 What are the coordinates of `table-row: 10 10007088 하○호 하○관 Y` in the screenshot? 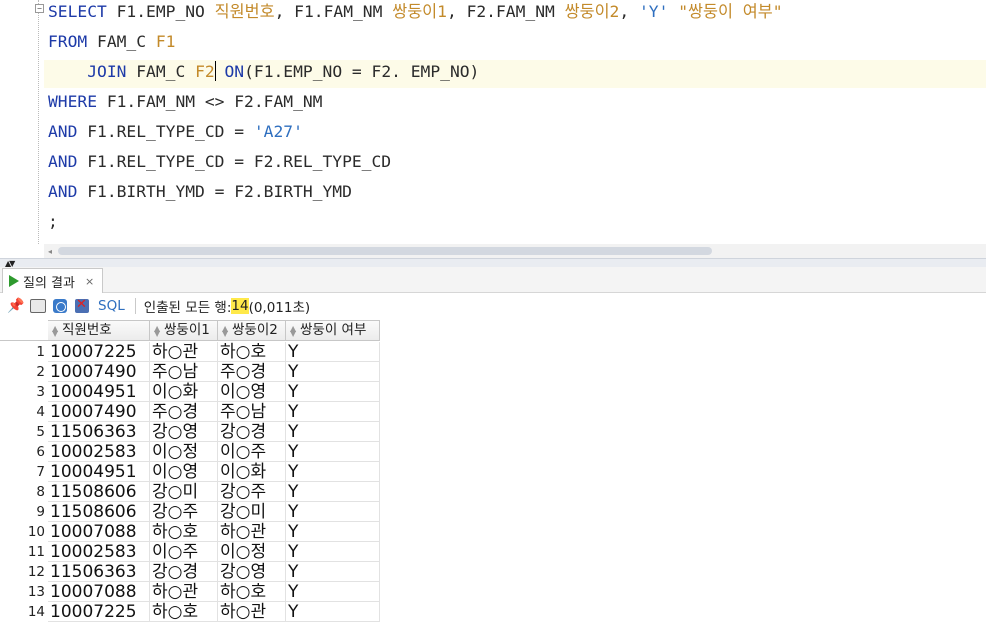 It's located at (190, 532).